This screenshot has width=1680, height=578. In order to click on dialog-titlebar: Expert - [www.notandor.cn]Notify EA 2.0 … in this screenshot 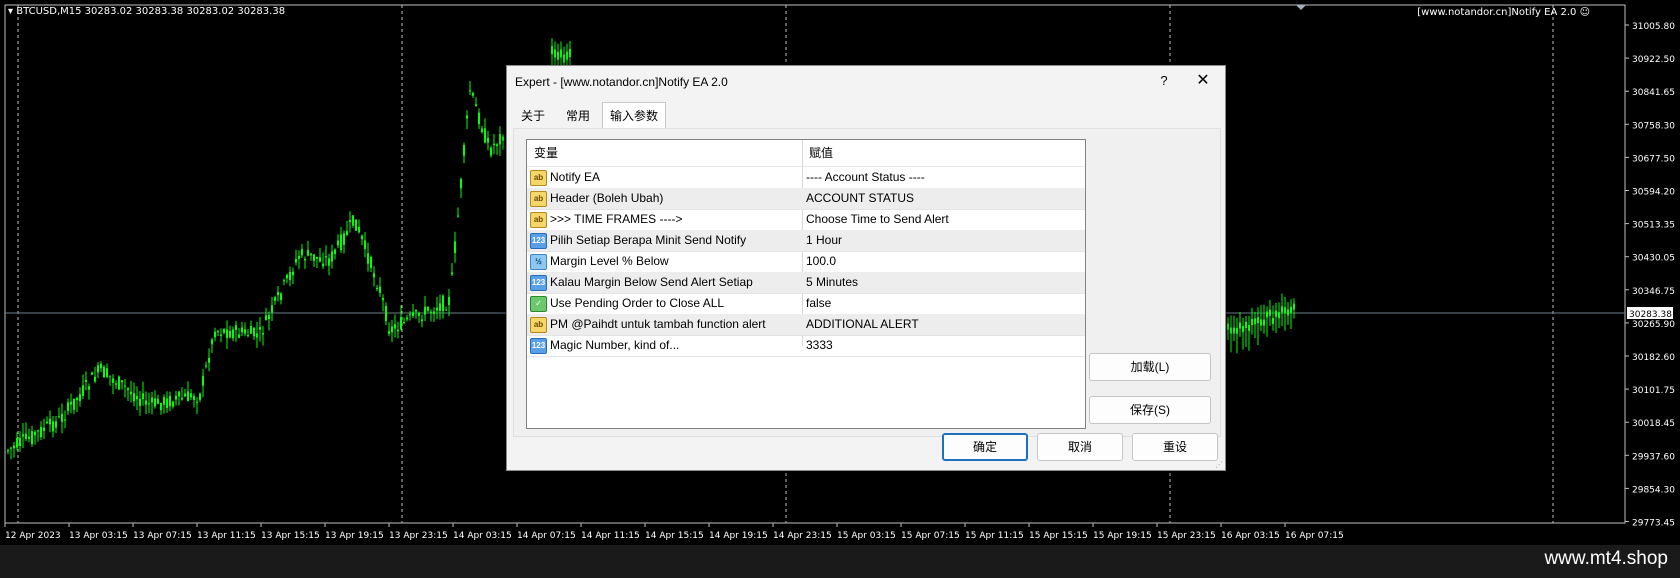, I will do `click(866, 81)`.